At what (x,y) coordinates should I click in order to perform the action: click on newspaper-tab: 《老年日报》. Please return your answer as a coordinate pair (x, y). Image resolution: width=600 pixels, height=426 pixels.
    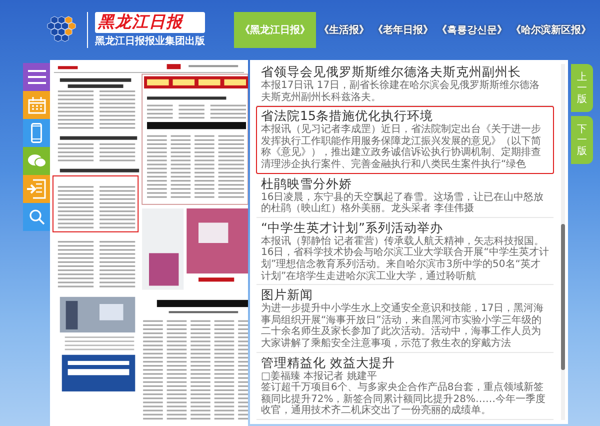
    Looking at the image, I should click on (403, 30).